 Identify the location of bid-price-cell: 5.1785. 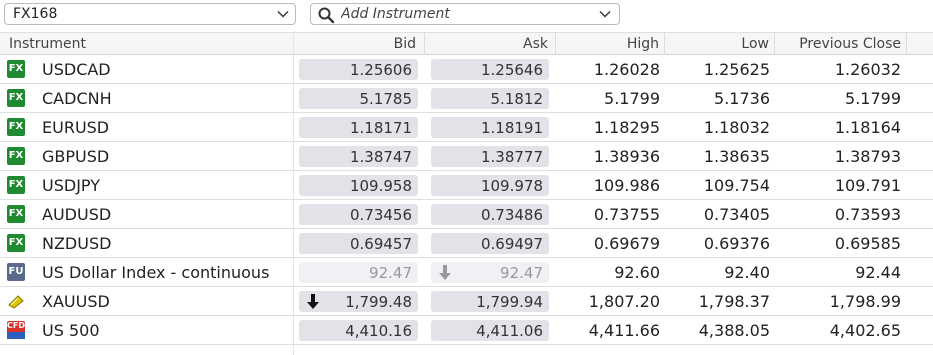
(358, 98).